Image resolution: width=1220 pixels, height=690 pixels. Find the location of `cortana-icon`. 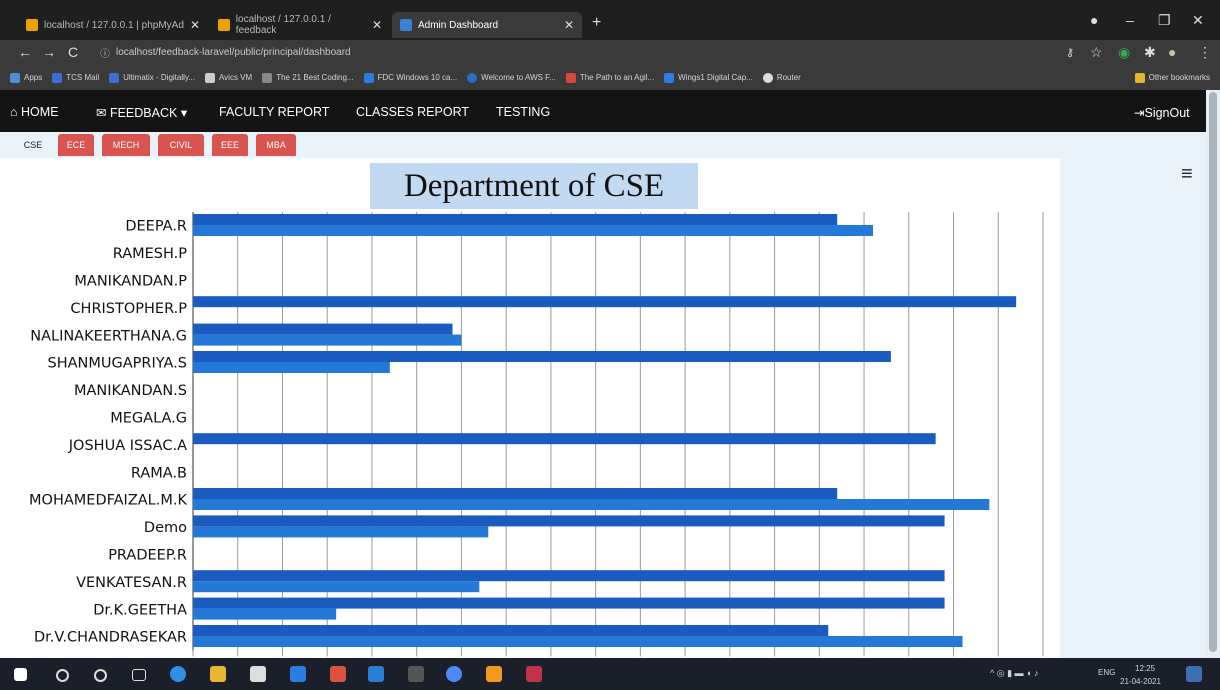

cortana-icon is located at coordinates (100, 675).